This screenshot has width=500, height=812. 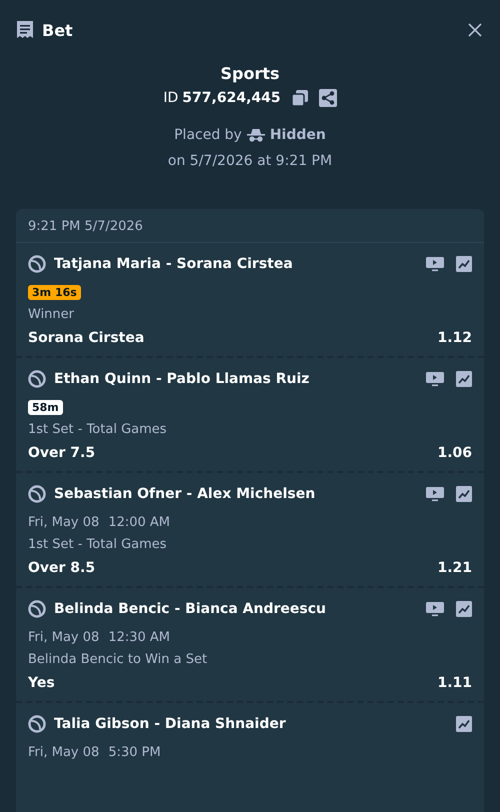 I want to click on share-icon, so click(x=327, y=98).